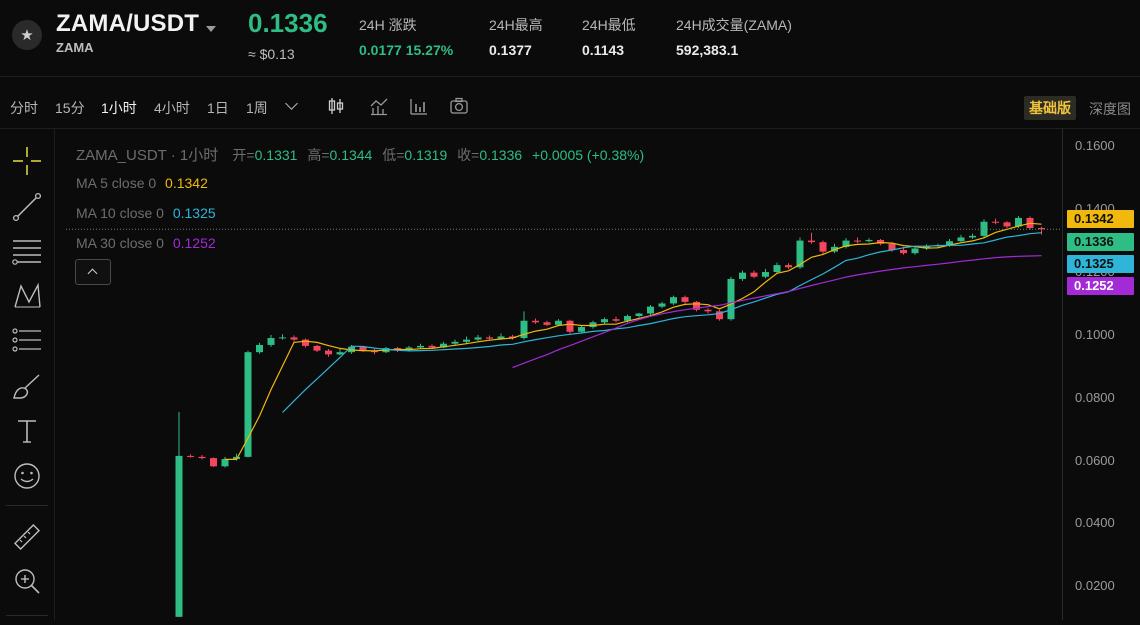 This screenshot has width=1140, height=625. I want to click on legend-open: 0.1331, so click(276, 155).